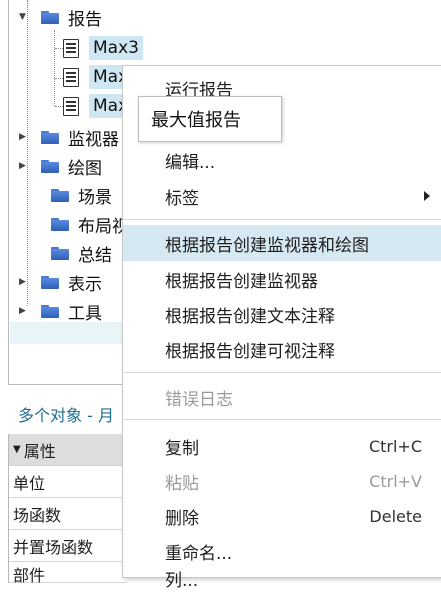 The image size is (441, 600). Describe the element at coordinates (250, 316) in the screenshot. I see `menu-item-label: 根据报告创建文本注释` at that location.